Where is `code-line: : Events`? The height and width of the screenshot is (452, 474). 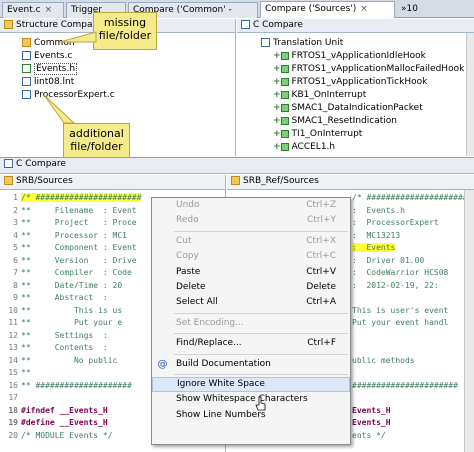
code-line: : Events is located at coordinates (374, 247).